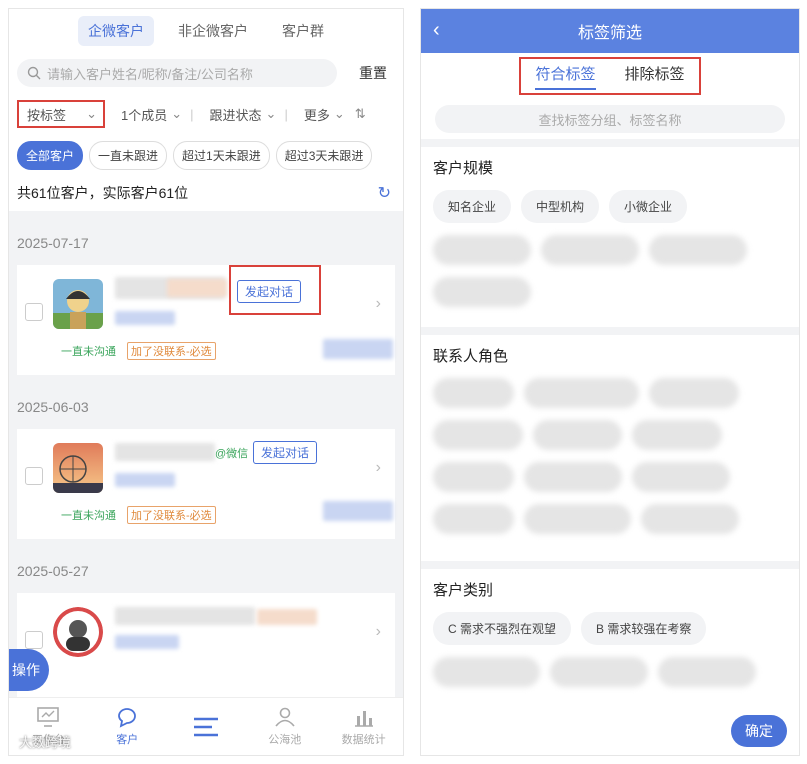 The height and width of the screenshot is (764, 807). Describe the element at coordinates (127, 740) in the screenshot. I see `nav-label: 客户` at that location.